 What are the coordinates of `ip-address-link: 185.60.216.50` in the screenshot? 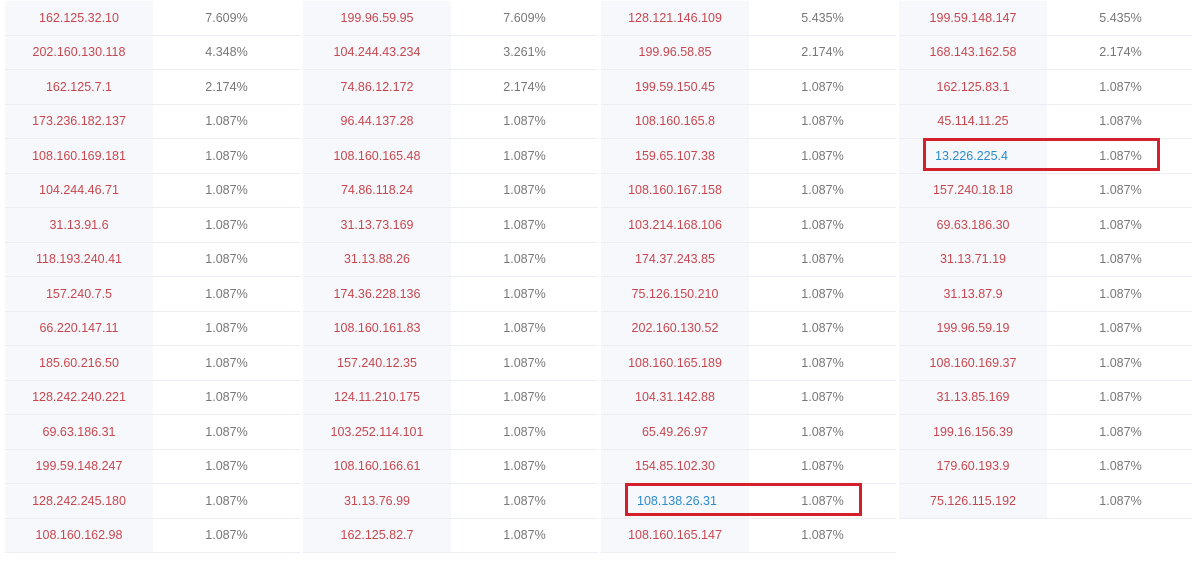 It's located at (79, 363).